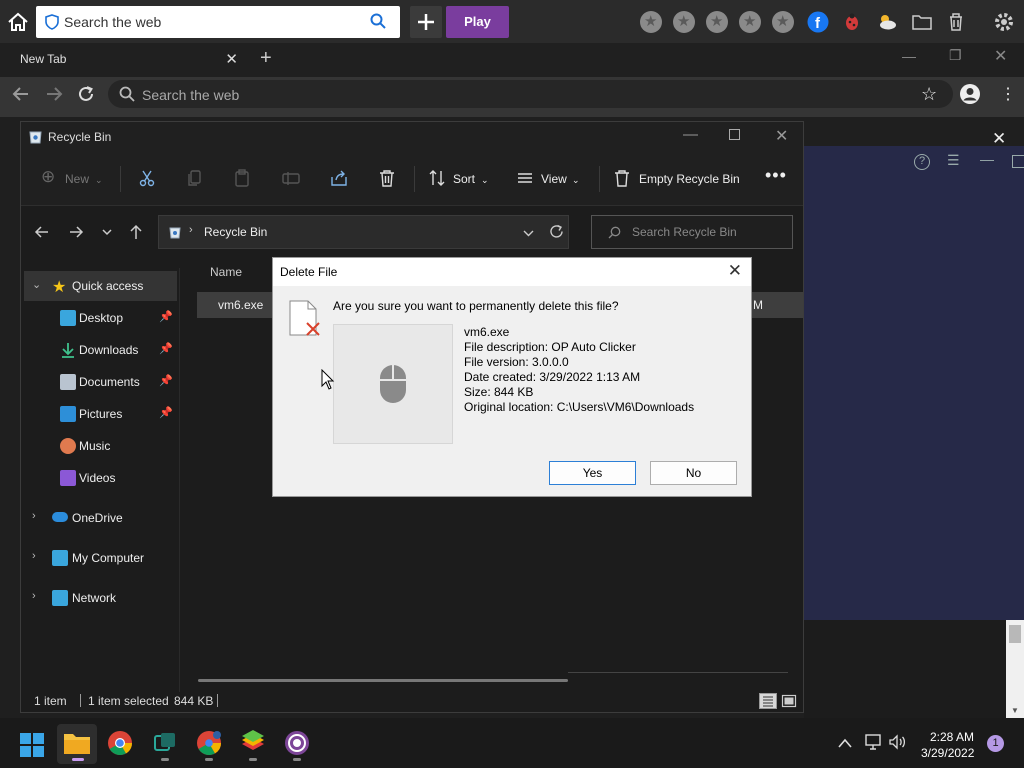  Describe the element at coordinates (254, 742) in the screenshot. I see `bluestacks-icon` at that location.